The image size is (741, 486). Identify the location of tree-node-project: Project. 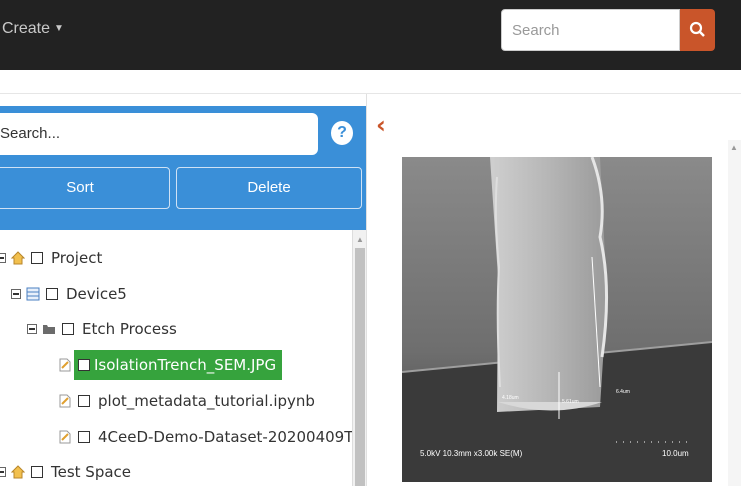
(51, 258).